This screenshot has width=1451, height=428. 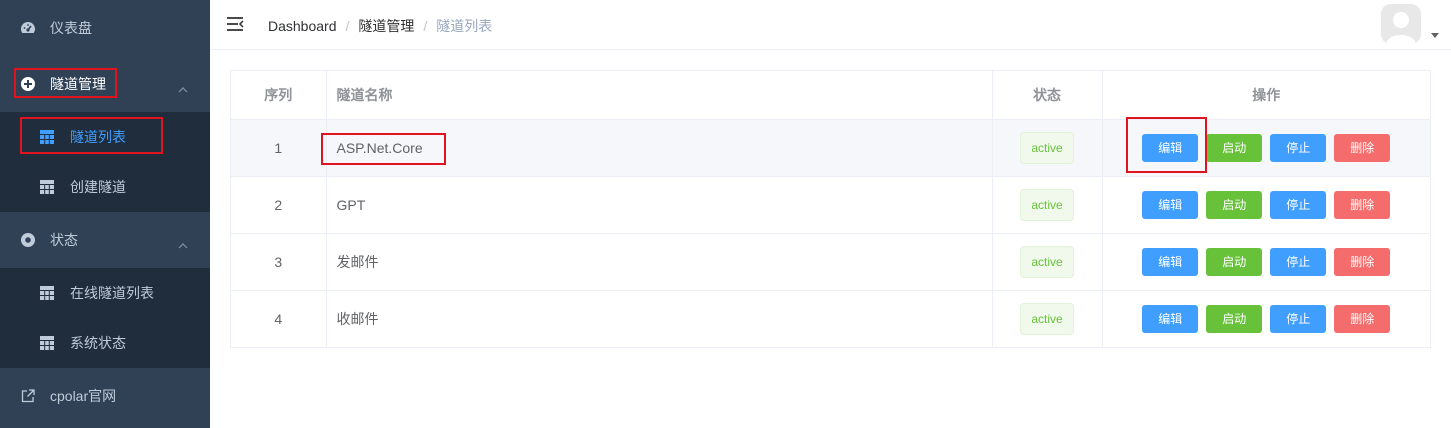 I want to click on sidebar-item-label: 创建隧道, so click(x=98, y=187).